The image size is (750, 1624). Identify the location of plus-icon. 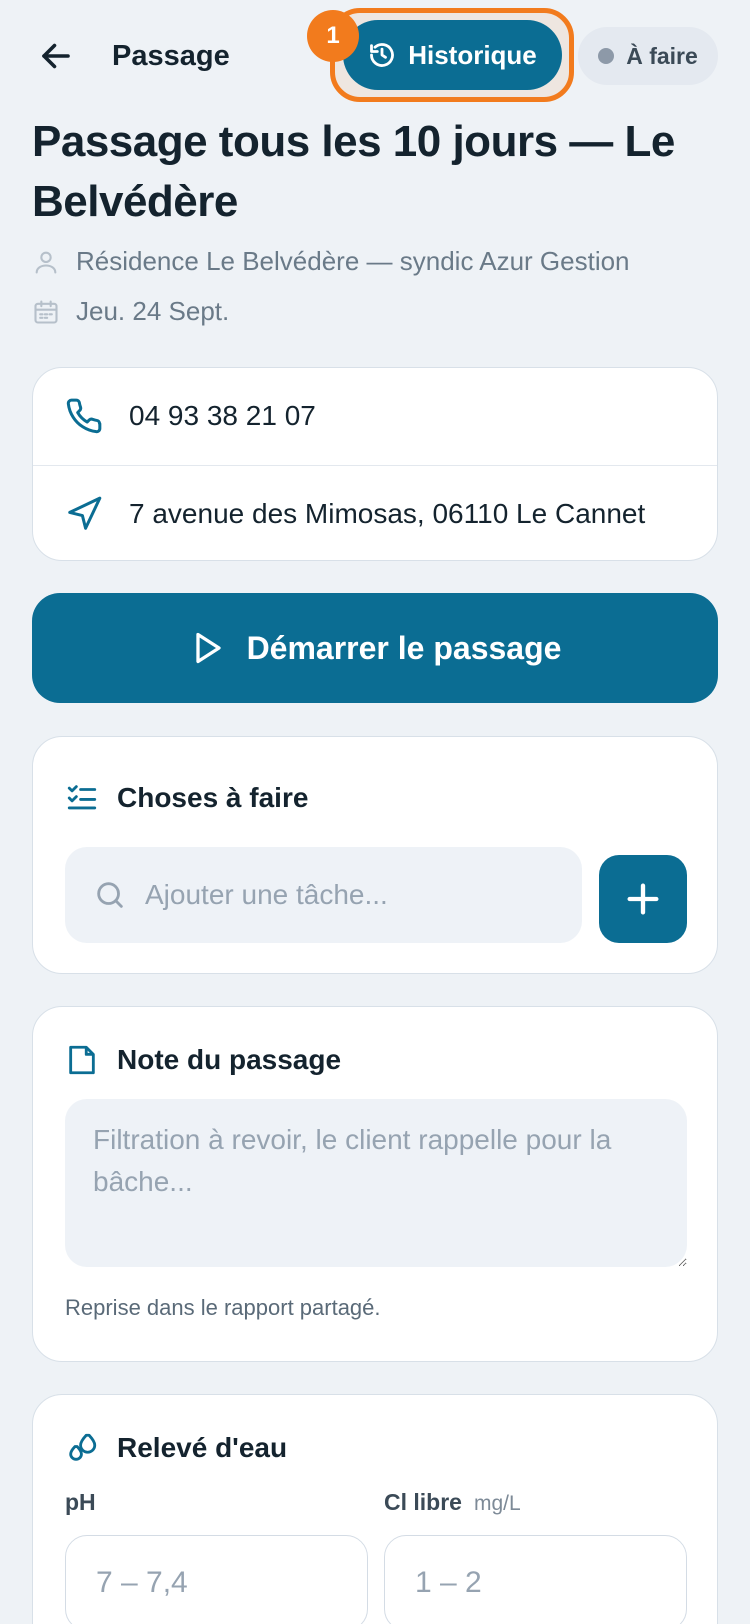
(643, 899).